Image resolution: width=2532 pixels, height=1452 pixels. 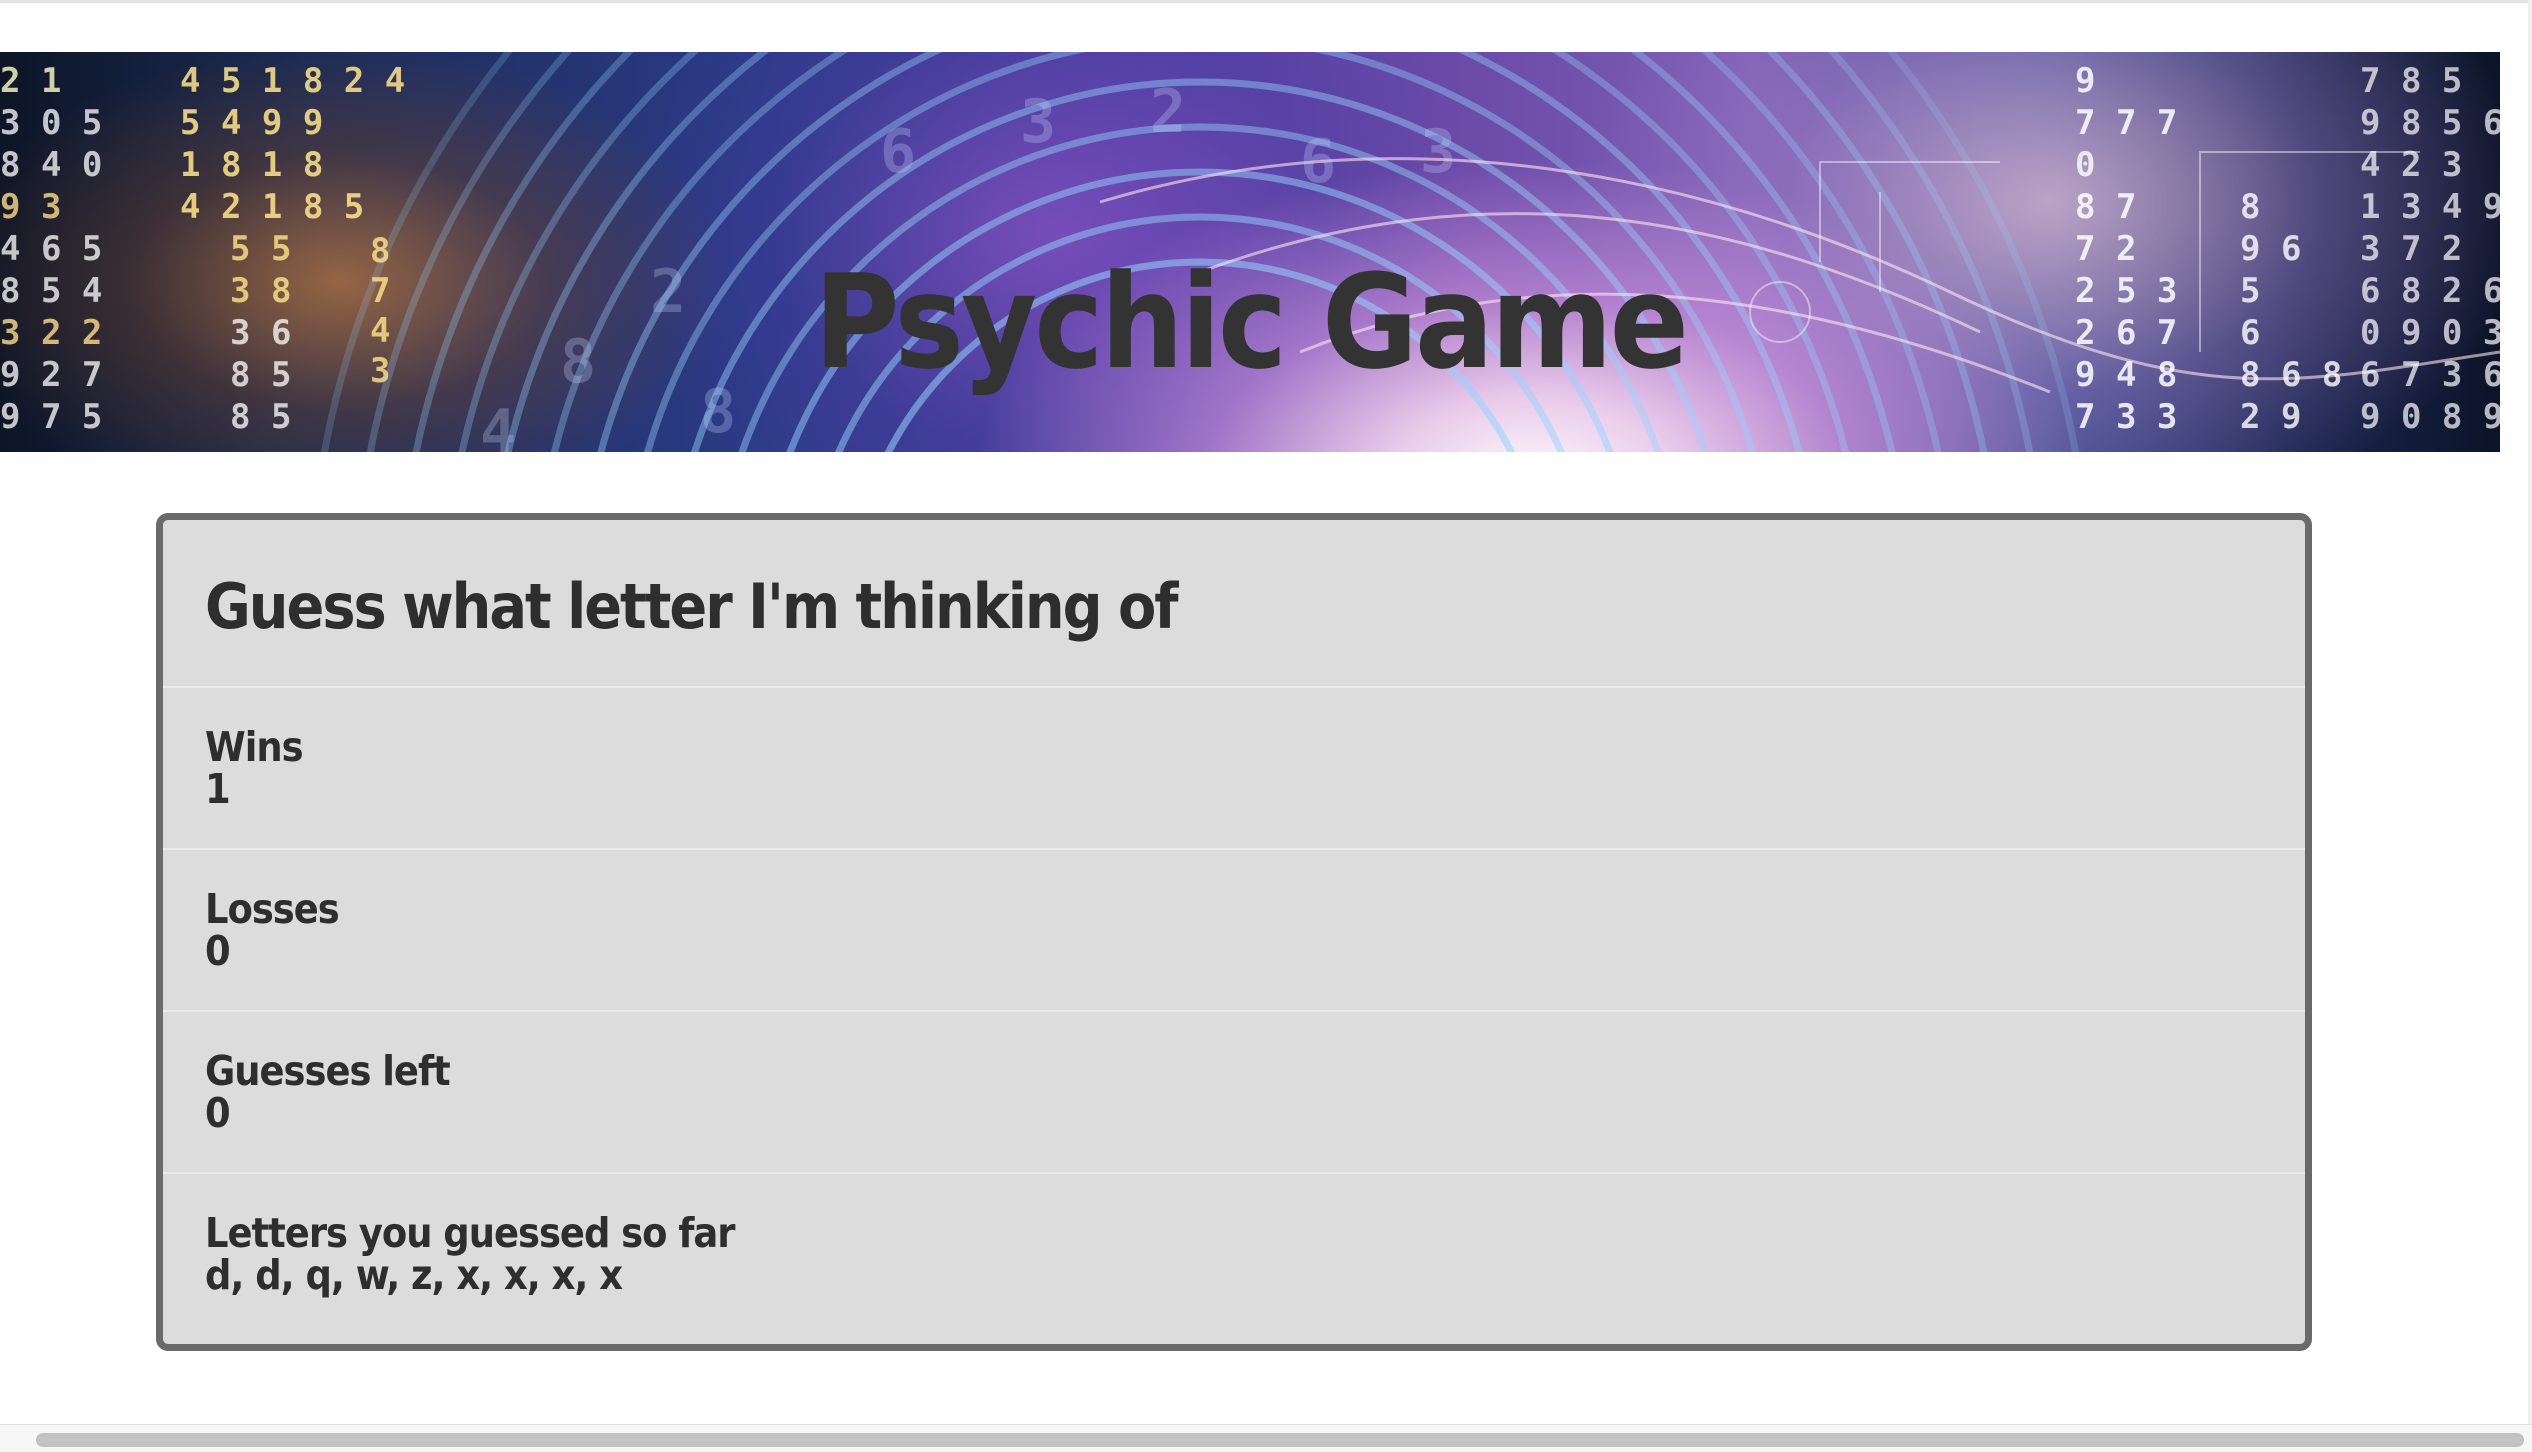 What do you see at coordinates (251, 123) in the screenshot?
I see `svg-text: 5 4 9 9` at bounding box center [251, 123].